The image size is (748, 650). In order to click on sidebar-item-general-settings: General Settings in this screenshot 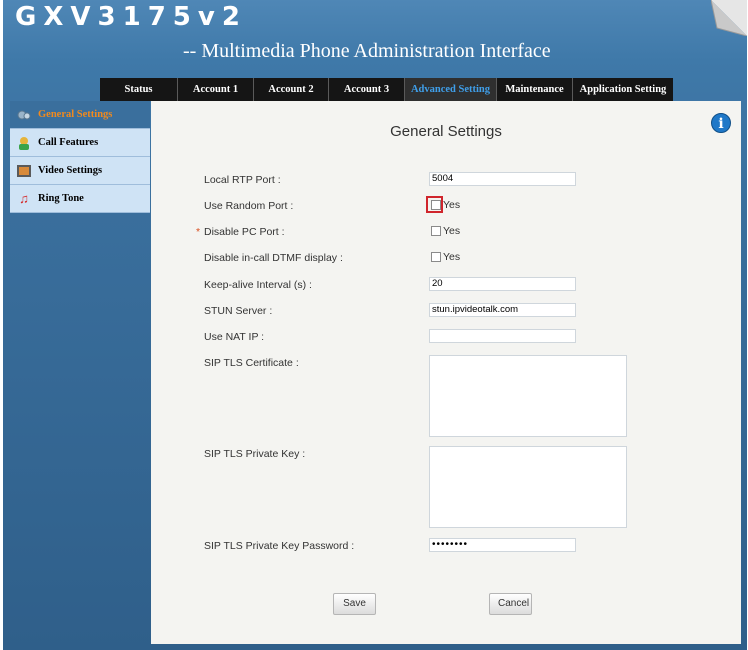, I will do `click(80, 115)`.